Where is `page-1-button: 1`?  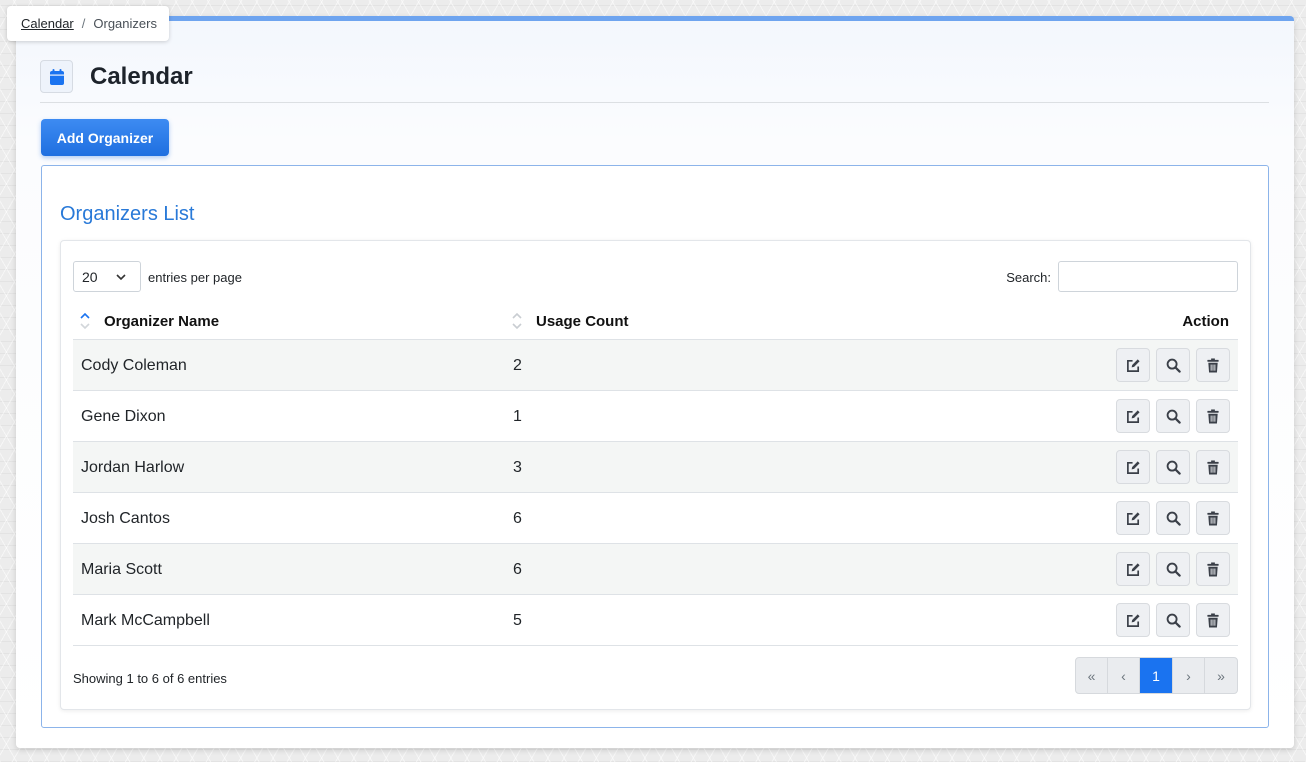 page-1-button: 1 is located at coordinates (1156, 675).